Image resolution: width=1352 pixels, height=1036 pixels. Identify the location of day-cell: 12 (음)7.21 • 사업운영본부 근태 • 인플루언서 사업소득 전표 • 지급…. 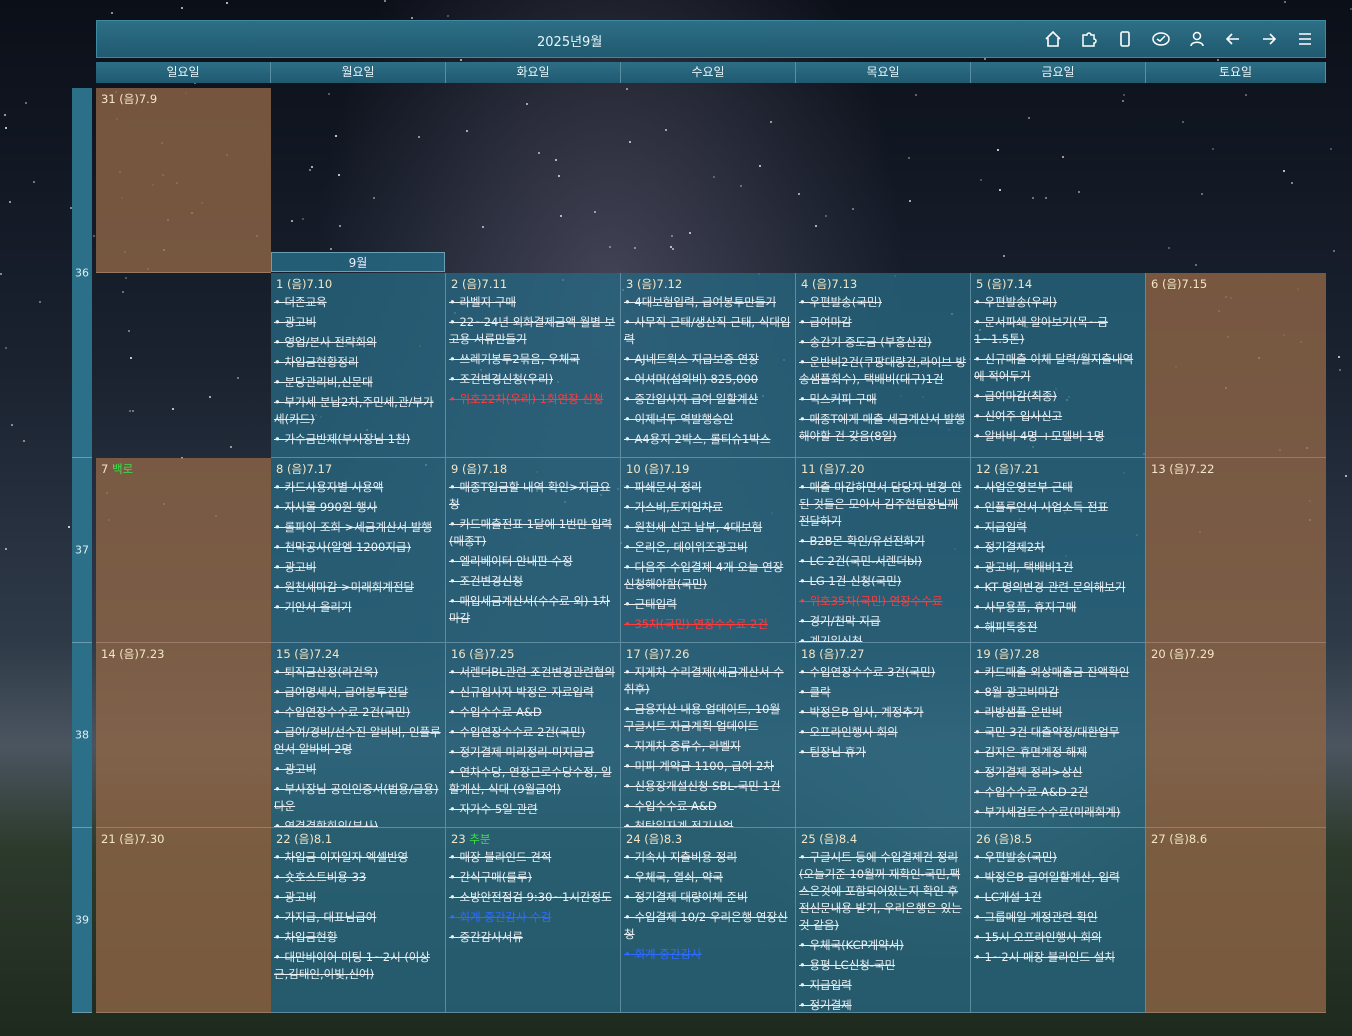
(1058, 550).